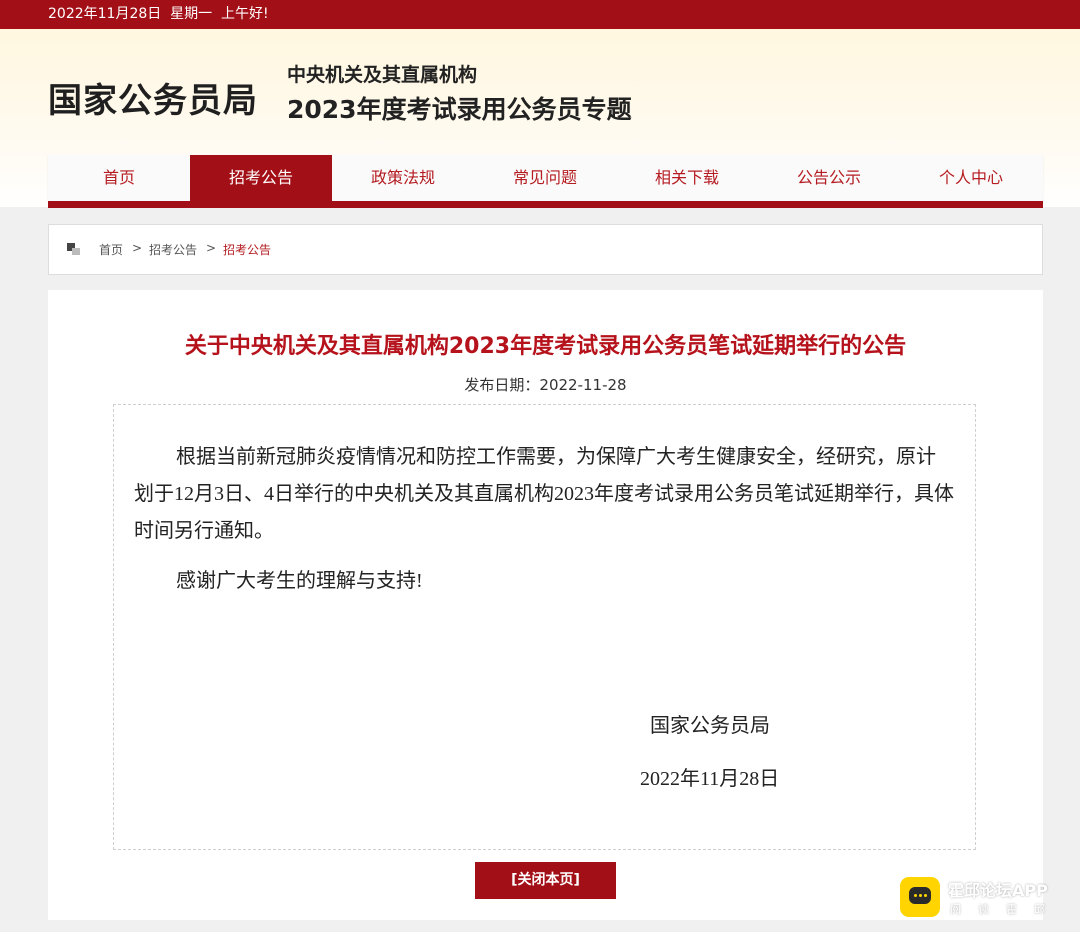  Describe the element at coordinates (299, 581) in the screenshot. I see `article-paragraph: 感谢广大考生的理解与支持!` at that location.